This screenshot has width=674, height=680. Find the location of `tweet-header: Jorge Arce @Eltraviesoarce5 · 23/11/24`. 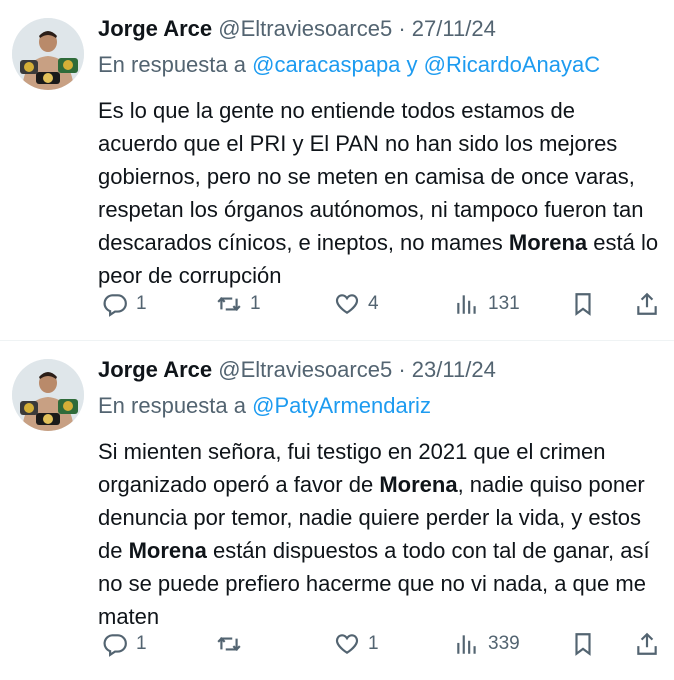

tweet-header: Jorge Arce @Eltraviesoarce5 · 23/11/24 is located at coordinates (379, 370).